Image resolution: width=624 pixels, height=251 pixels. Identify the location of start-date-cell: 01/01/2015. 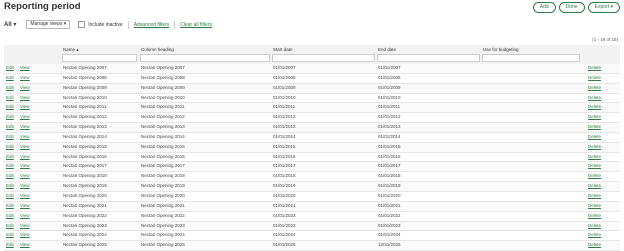
(284, 146).